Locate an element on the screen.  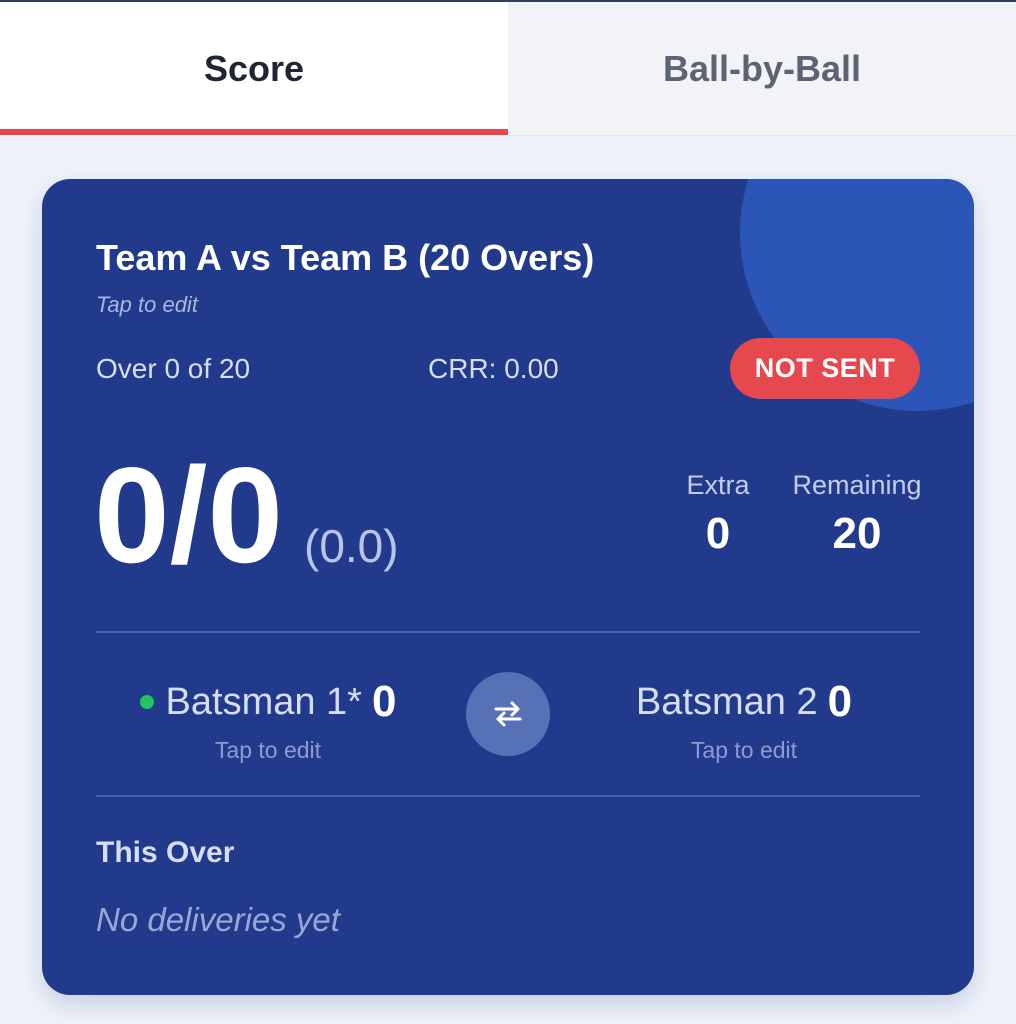
this-over-empty-text: No deliveries yet is located at coordinates (218, 919).